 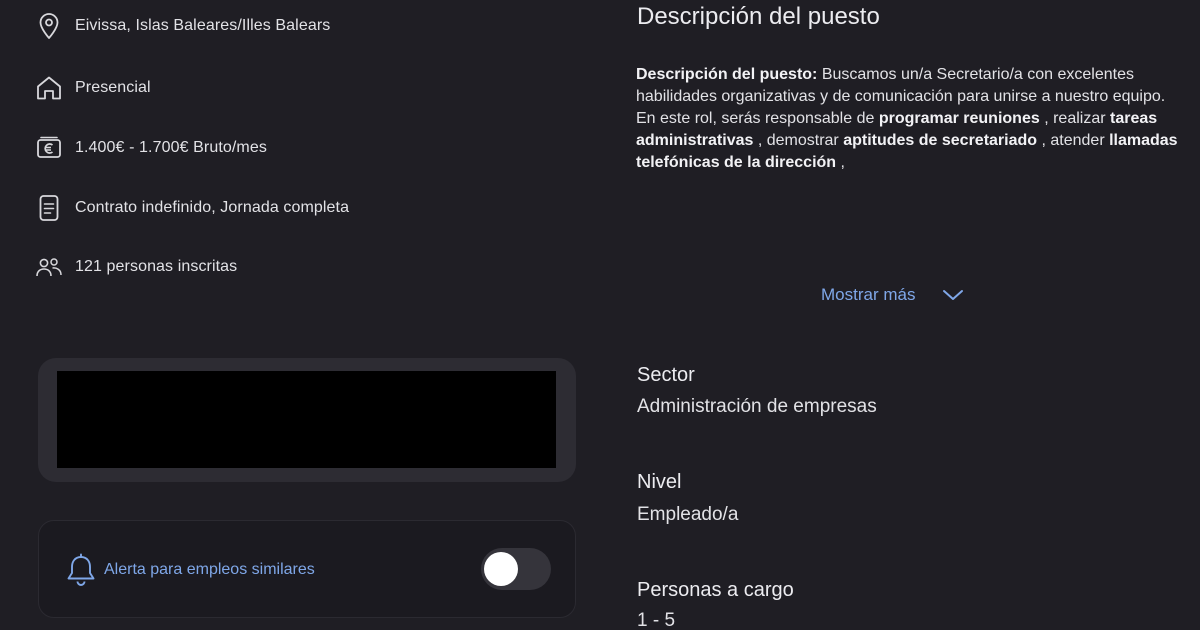 What do you see at coordinates (49, 267) in the screenshot?
I see `people-icon` at bounding box center [49, 267].